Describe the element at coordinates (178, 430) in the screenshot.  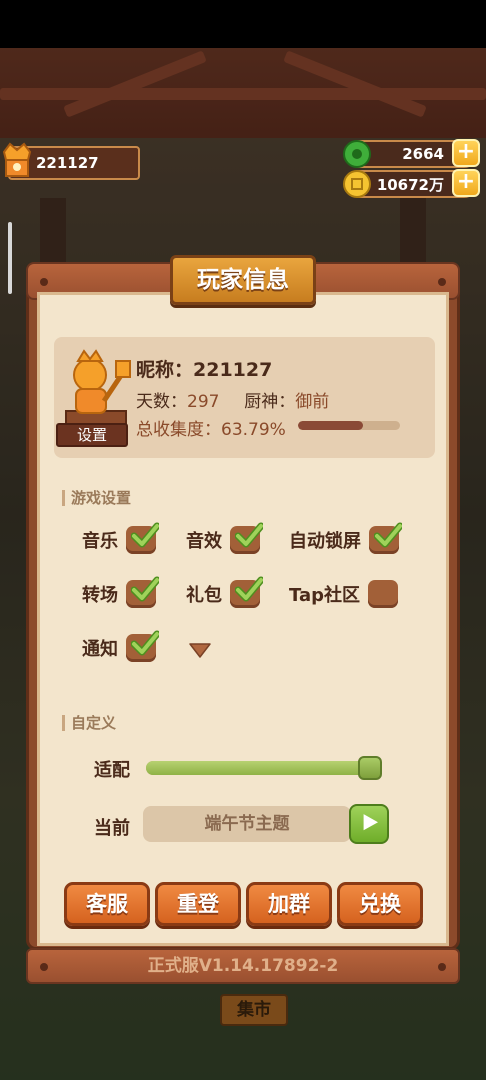
I see `collection-label: 总收集度：` at that location.